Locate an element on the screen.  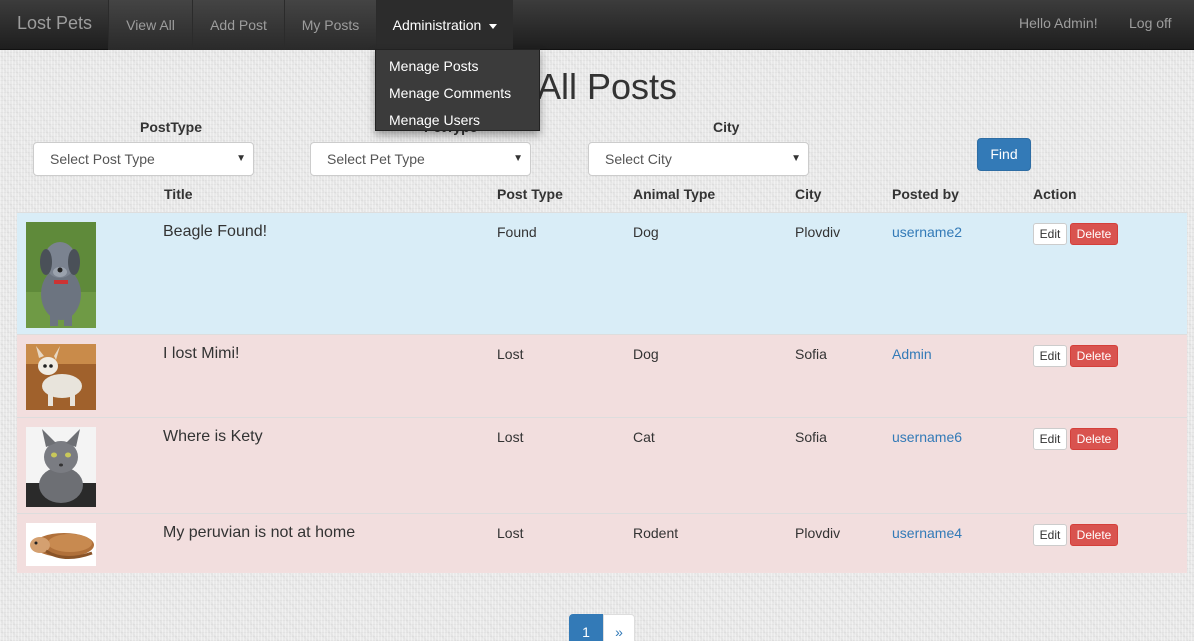
nav-view-all-label: View All is located at coordinates (150, 25).